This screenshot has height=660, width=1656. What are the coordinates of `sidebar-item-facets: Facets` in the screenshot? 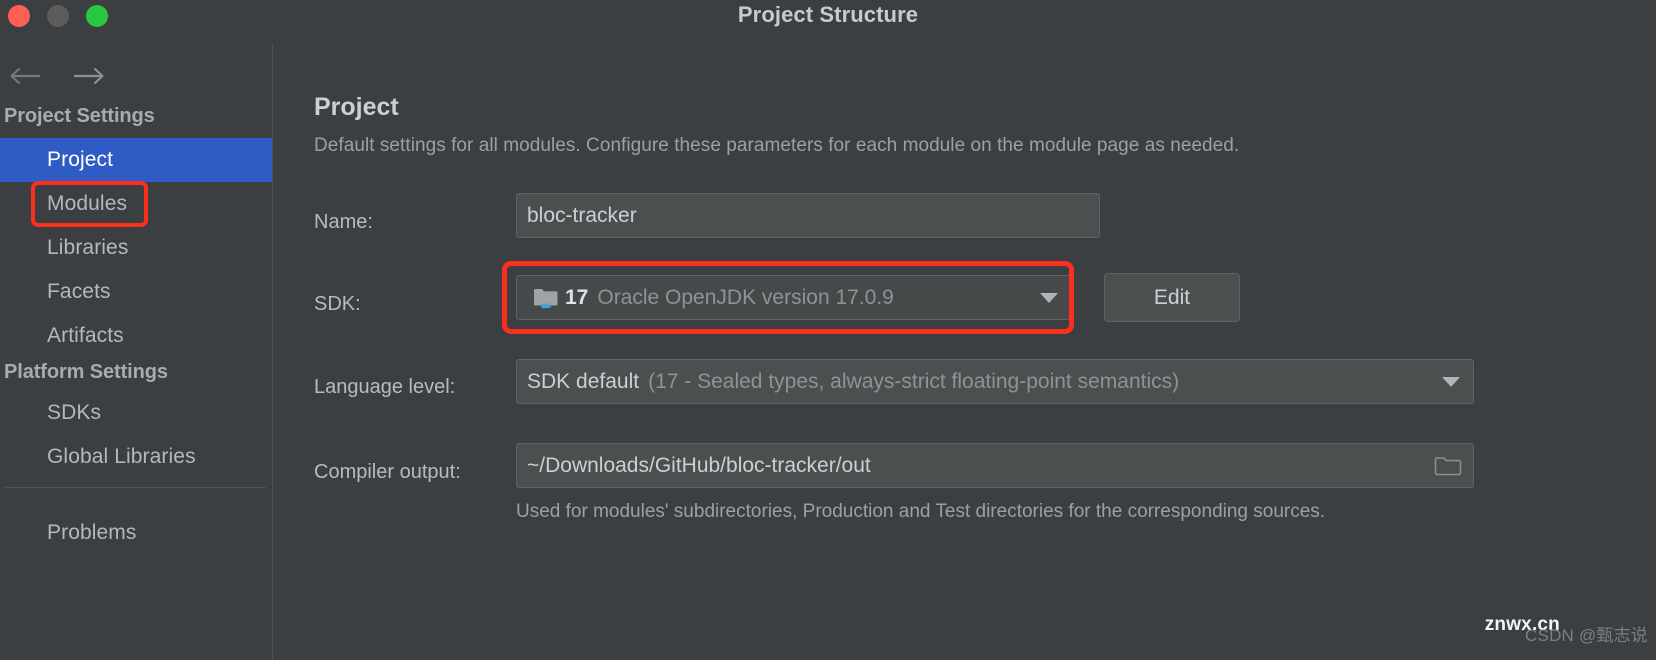 It's located at (136, 292).